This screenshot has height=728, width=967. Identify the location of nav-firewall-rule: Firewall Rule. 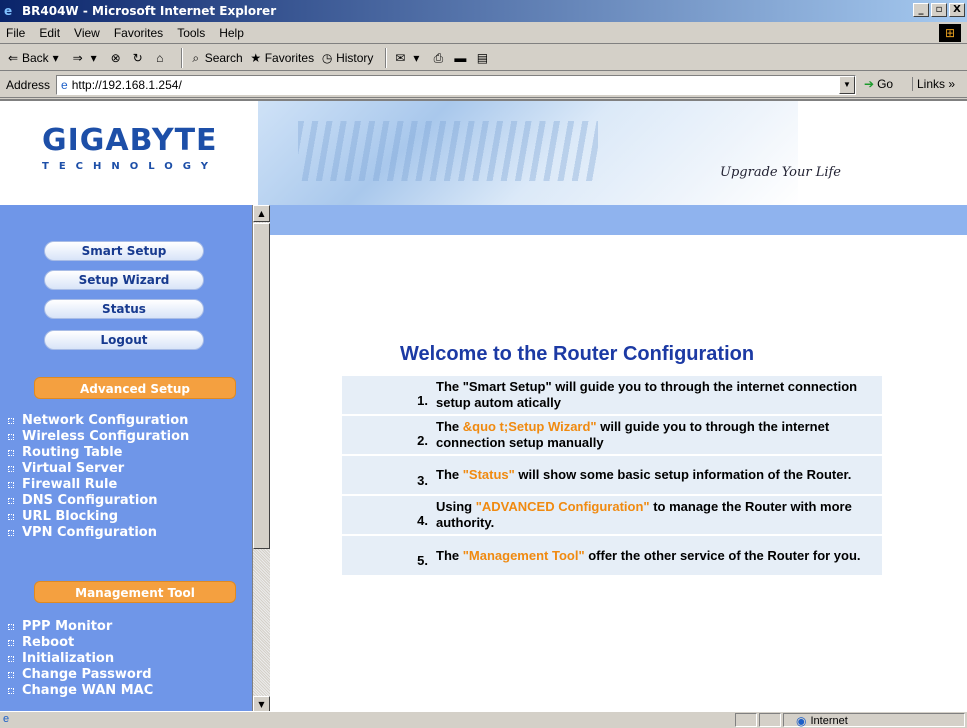
(129, 485).